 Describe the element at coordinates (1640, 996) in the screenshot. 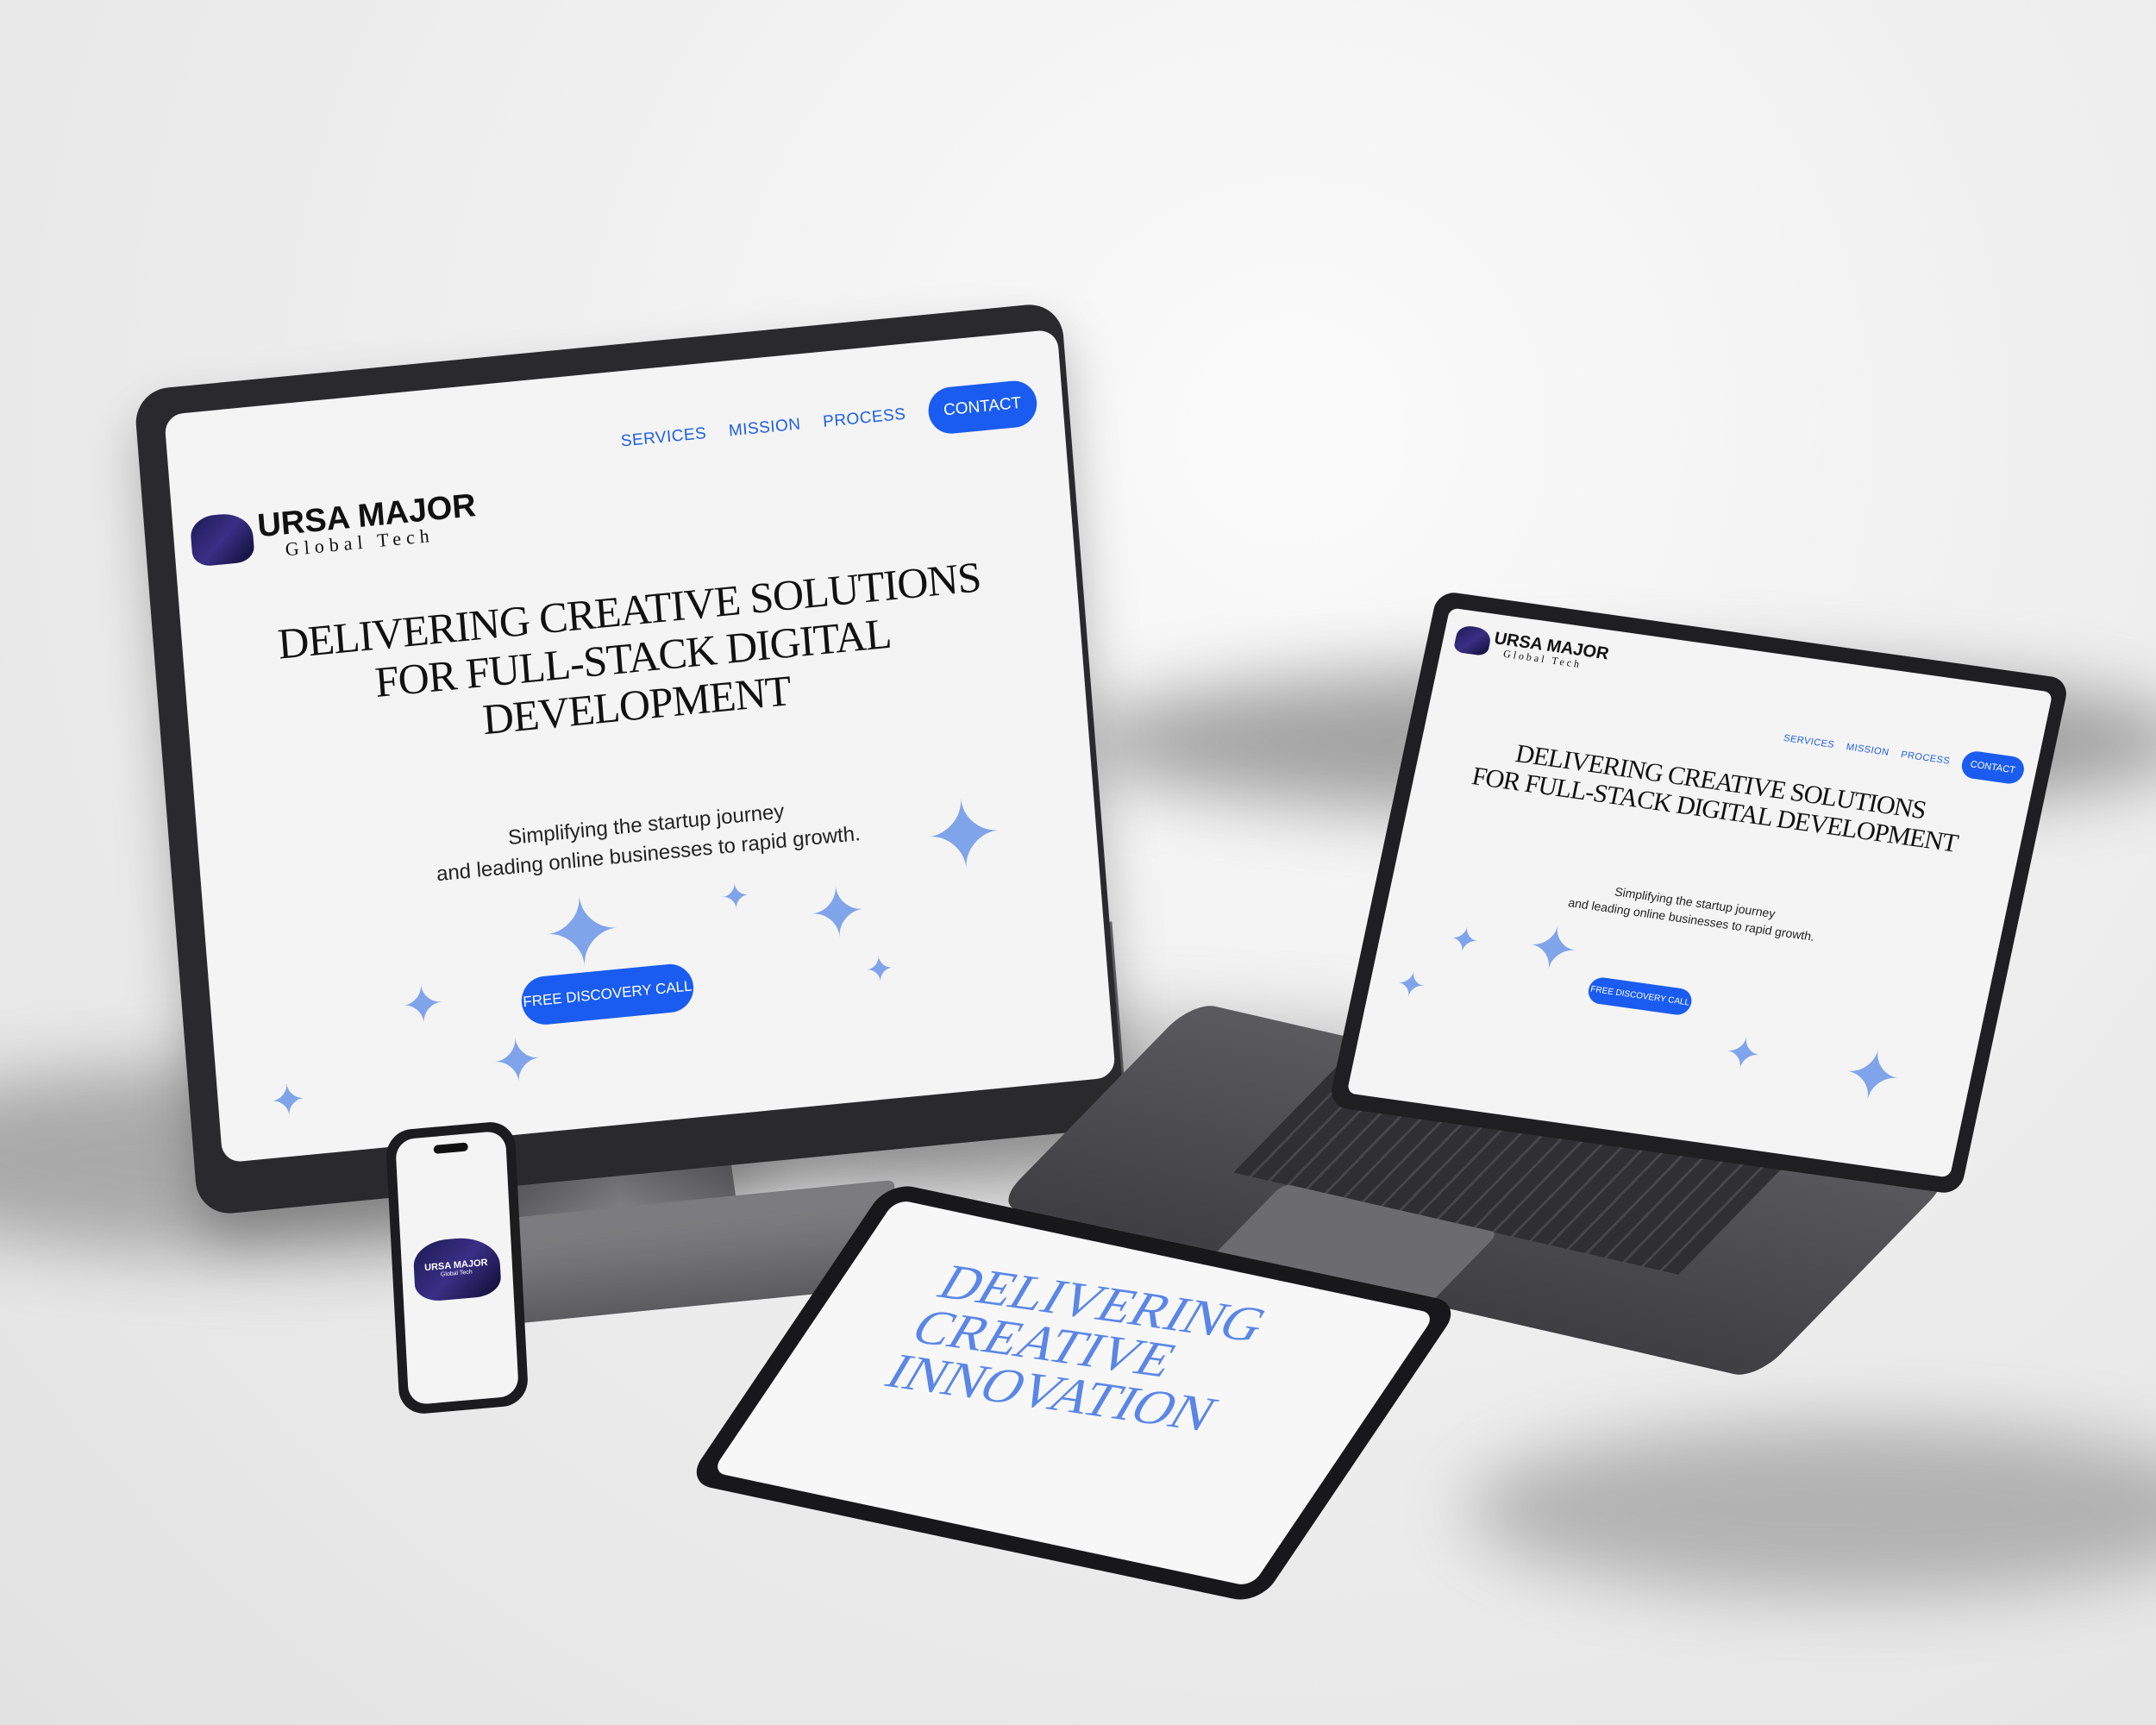

I see `free-discovery-call-button: FREE DISCOVERY CALL` at that location.